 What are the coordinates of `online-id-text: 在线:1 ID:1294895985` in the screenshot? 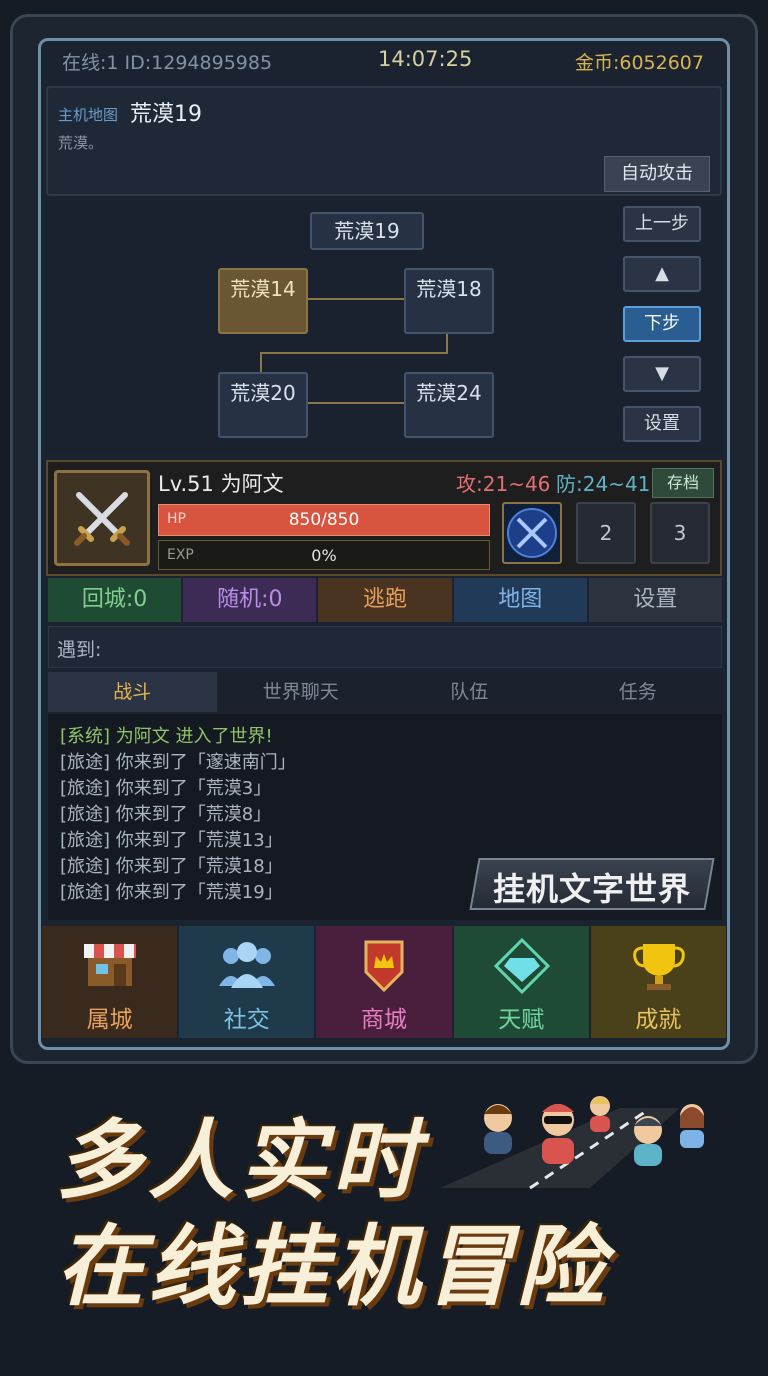 It's located at (167, 63).